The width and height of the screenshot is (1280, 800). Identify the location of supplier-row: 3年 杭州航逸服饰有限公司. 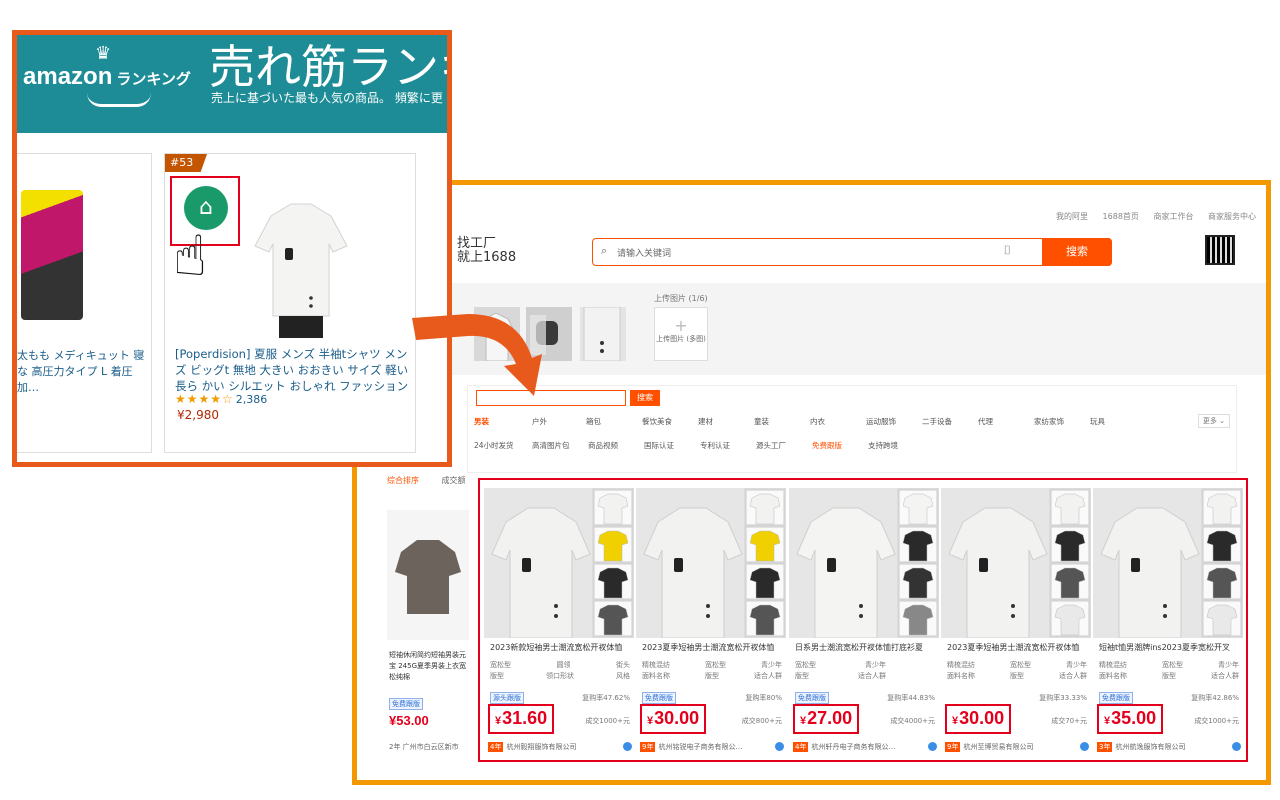
(1169, 747).